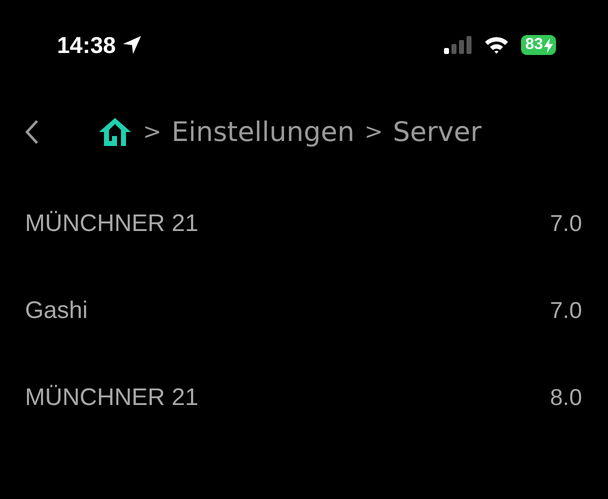 This screenshot has width=608, height=499. What do you see at coordinates (262, 132) in the screenshot?
I see `breadcrumb-link: Einstellungen` at bounding box center [262, 132].